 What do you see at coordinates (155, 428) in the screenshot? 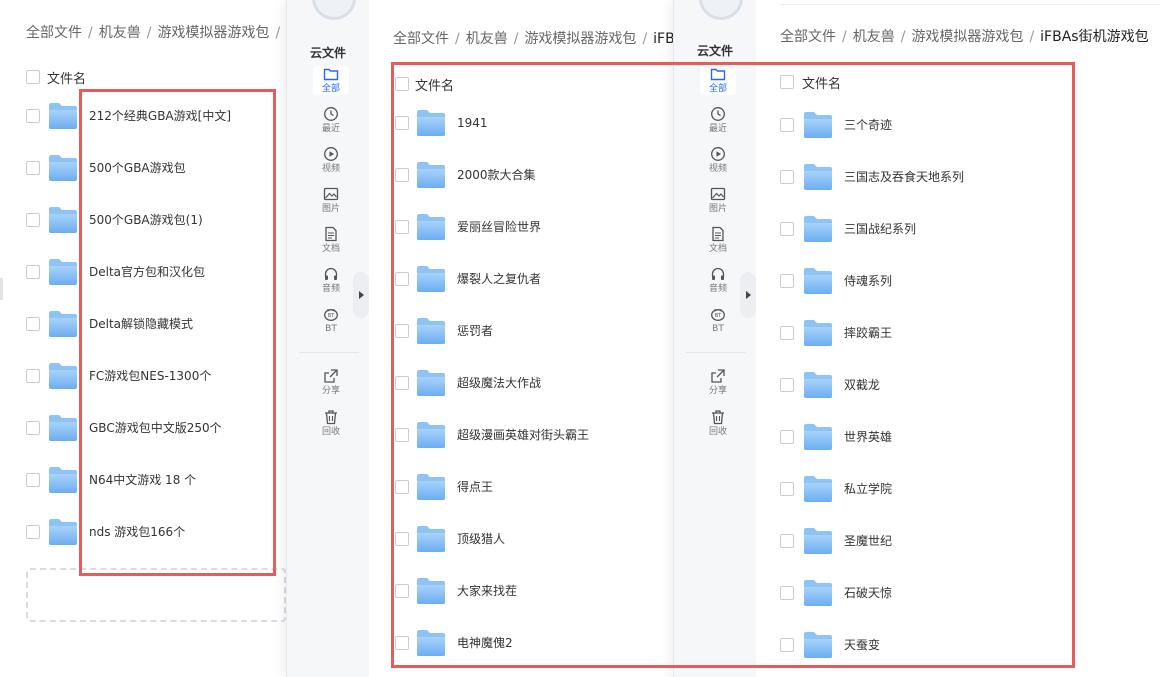
I see `file-name: GBC游戏包中文版250个` at bounding box center [155, 428].